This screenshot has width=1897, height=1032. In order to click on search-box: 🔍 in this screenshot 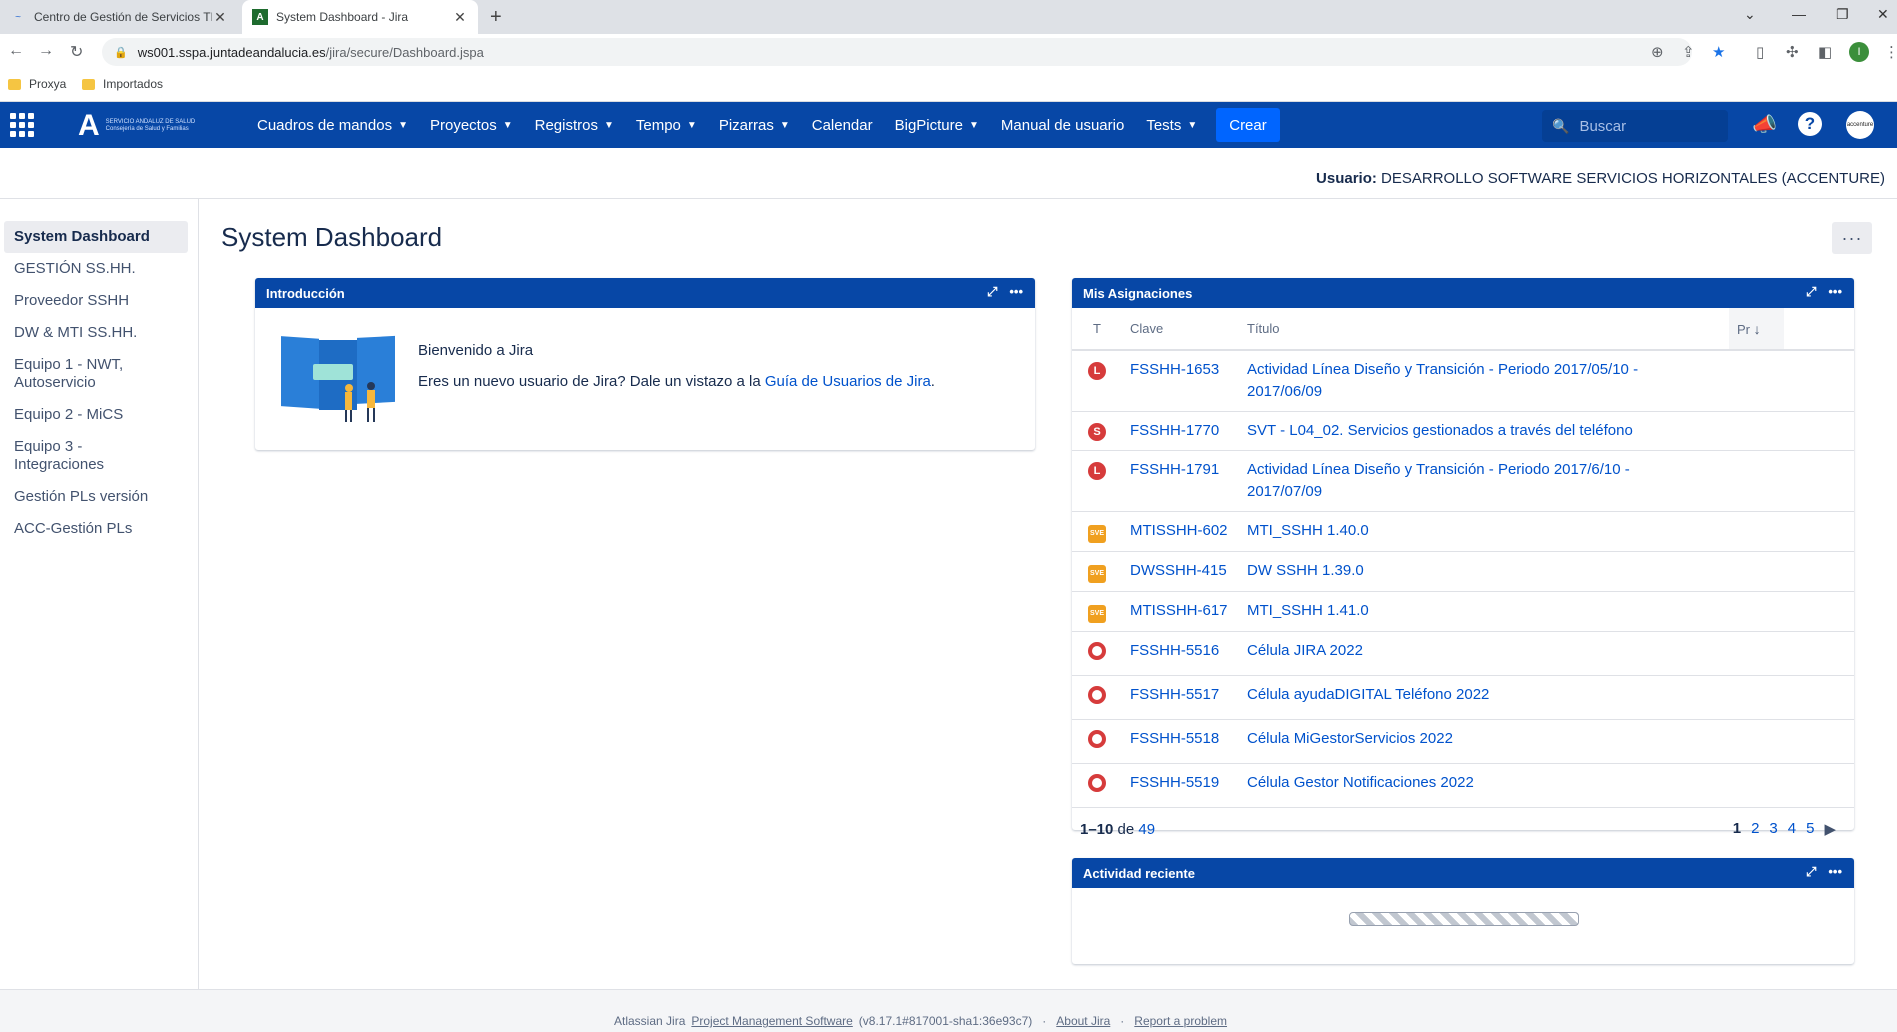, I will do `click(1635, 126)`.